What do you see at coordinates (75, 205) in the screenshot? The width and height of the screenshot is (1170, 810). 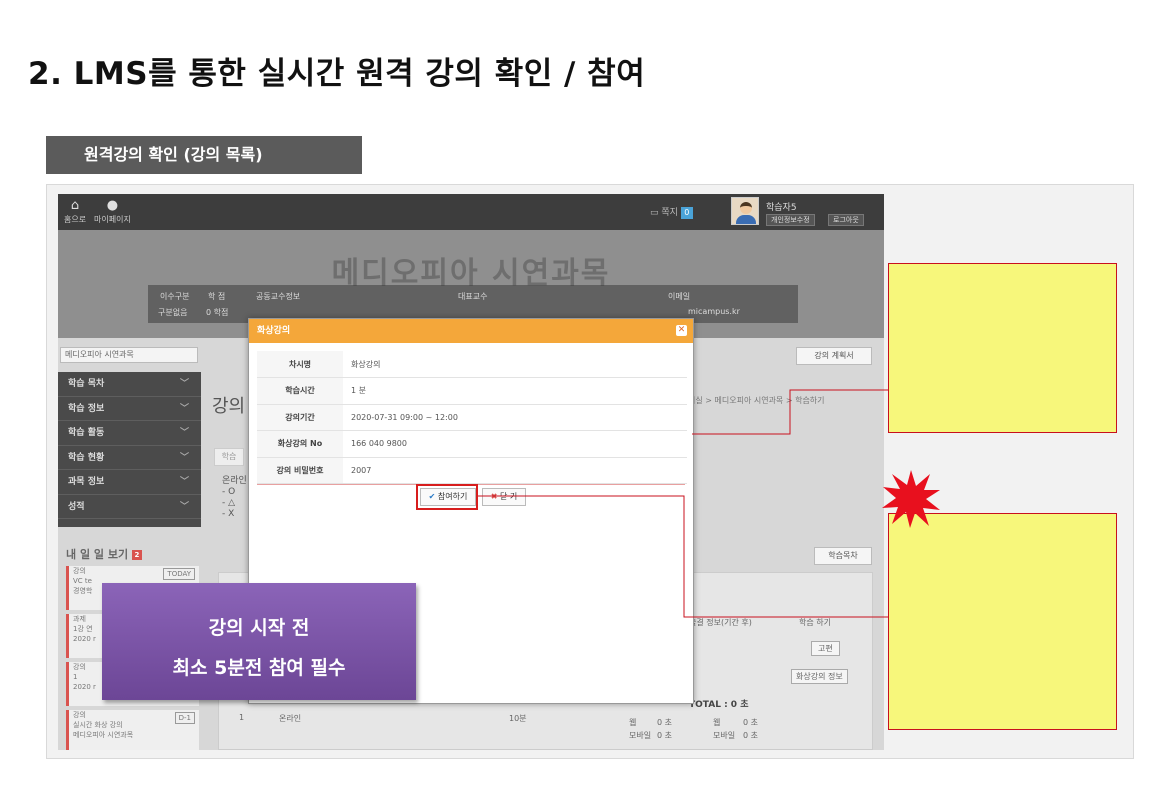 I see `home-icon: ⌂` at bounding box center [75, 205].